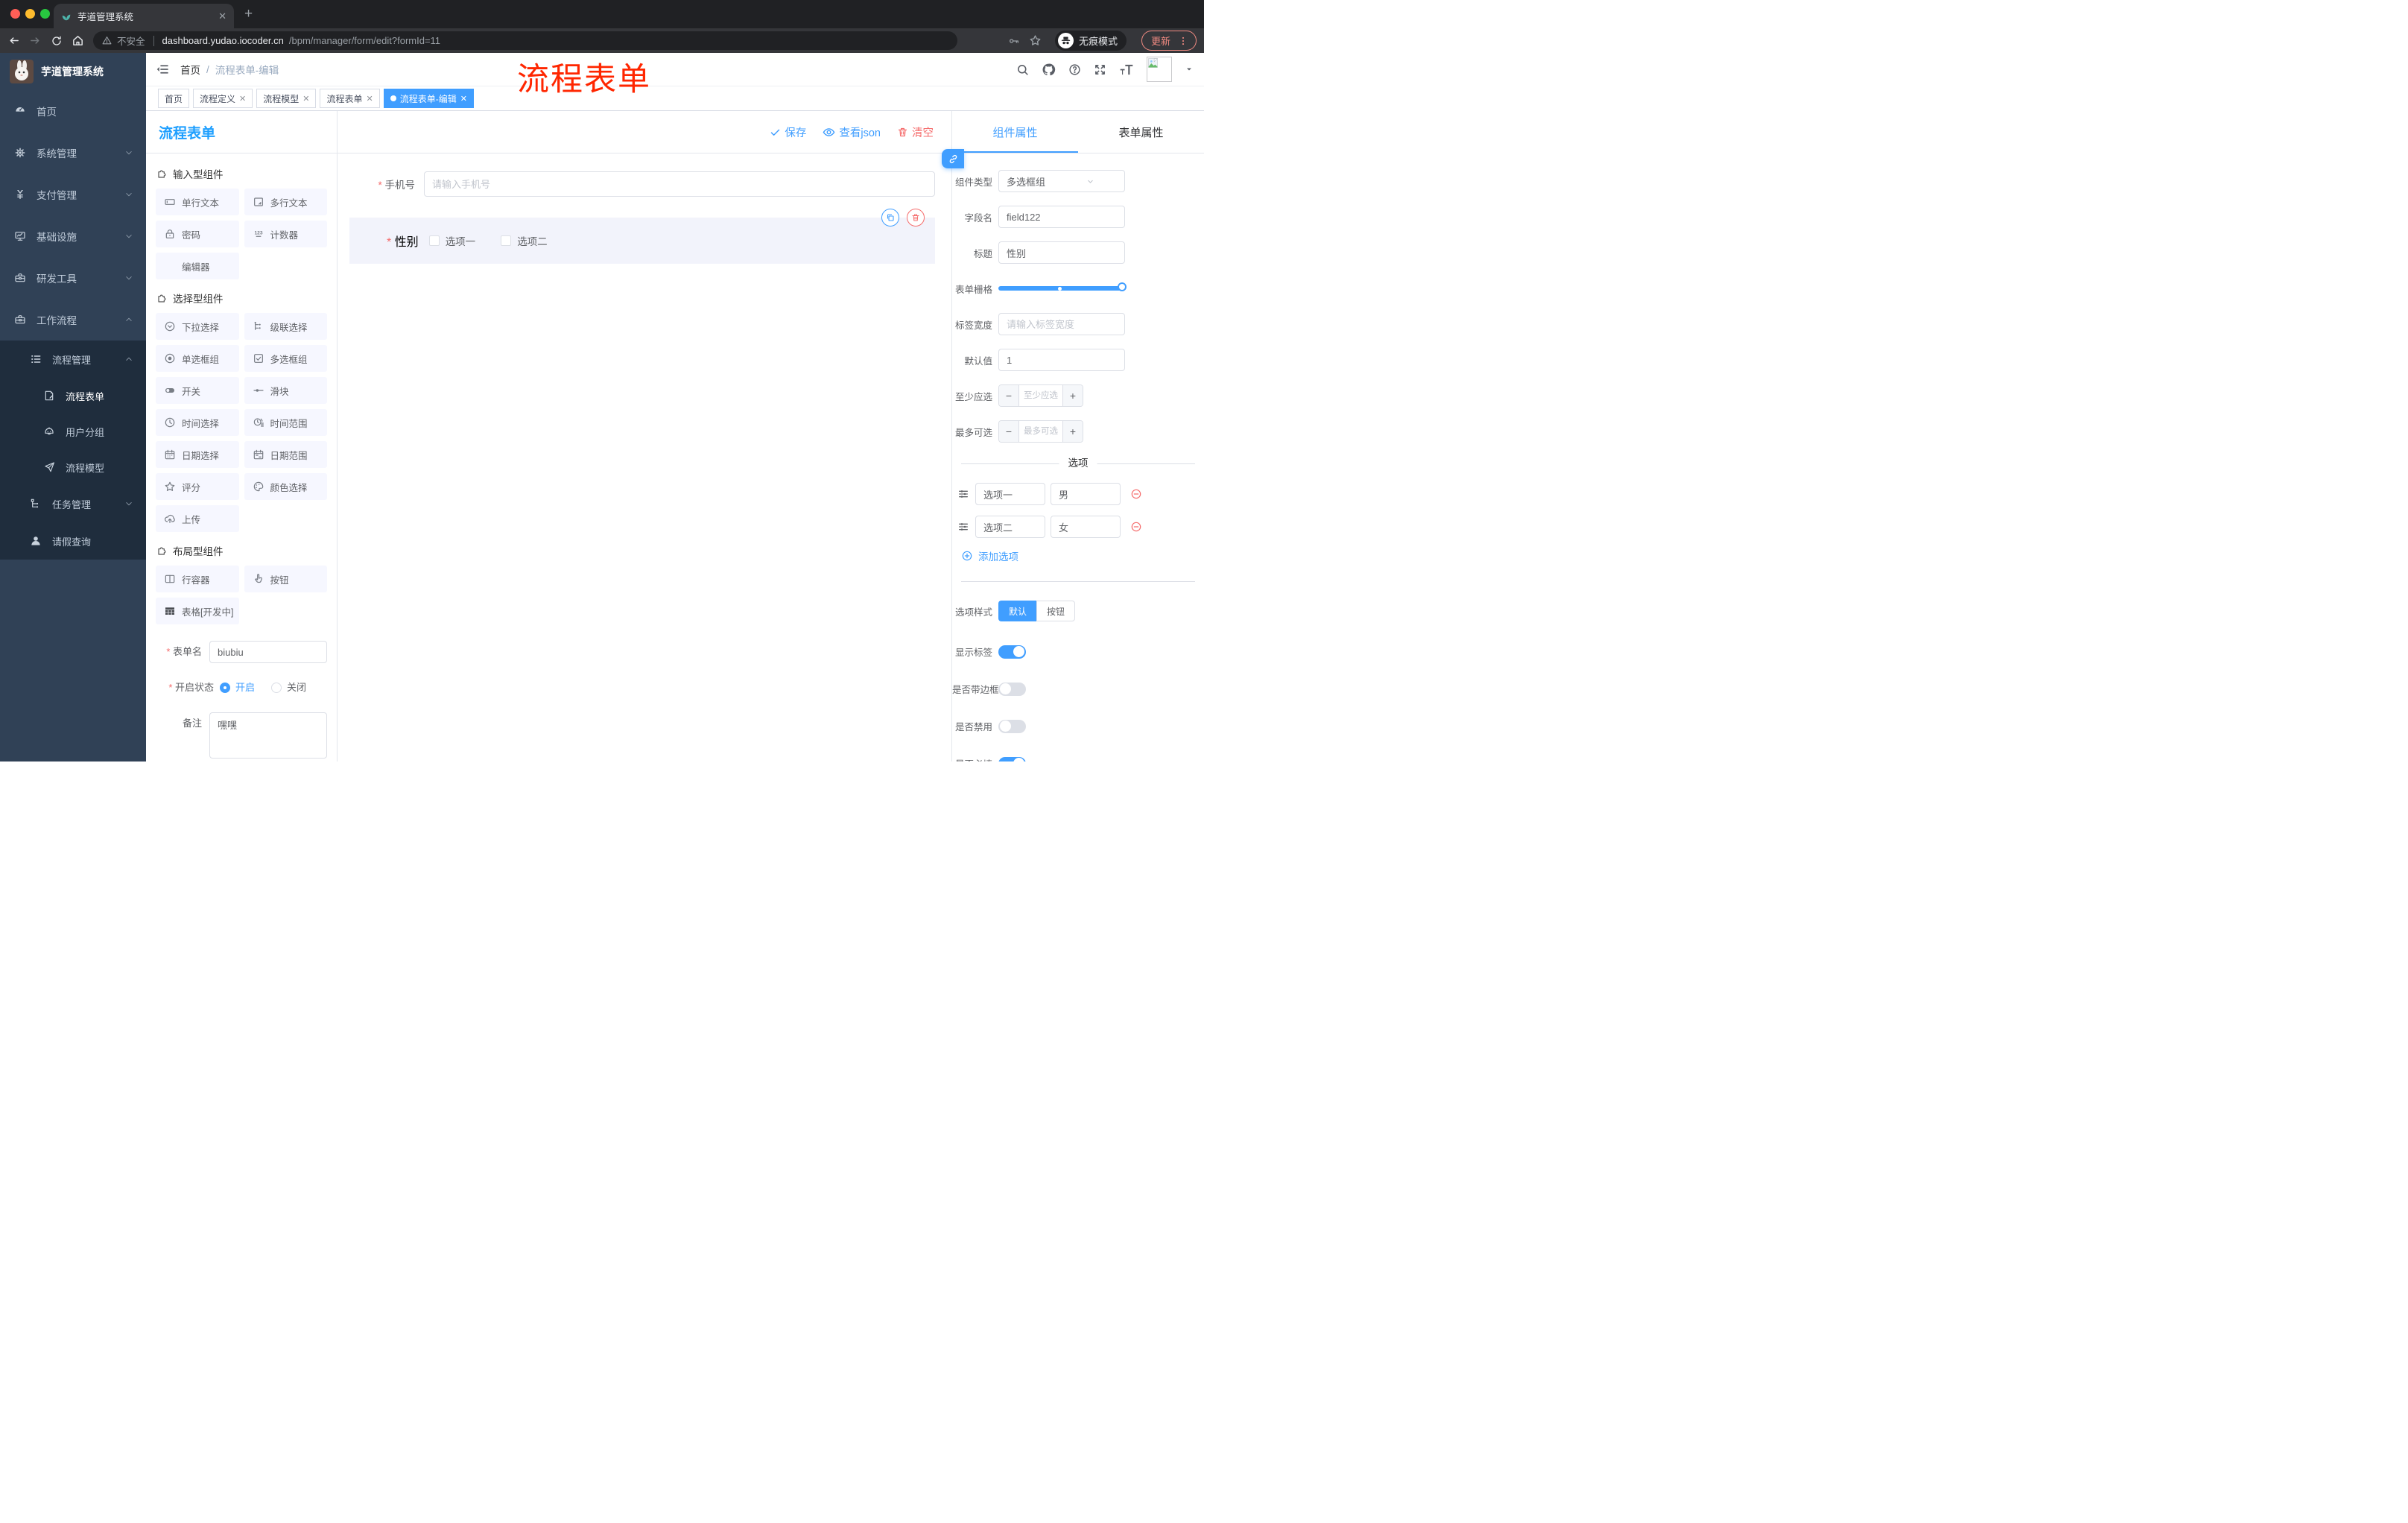  Describe the element at coordinates (679, 184) in the screenshot. I see `phone-field-input` at that location.